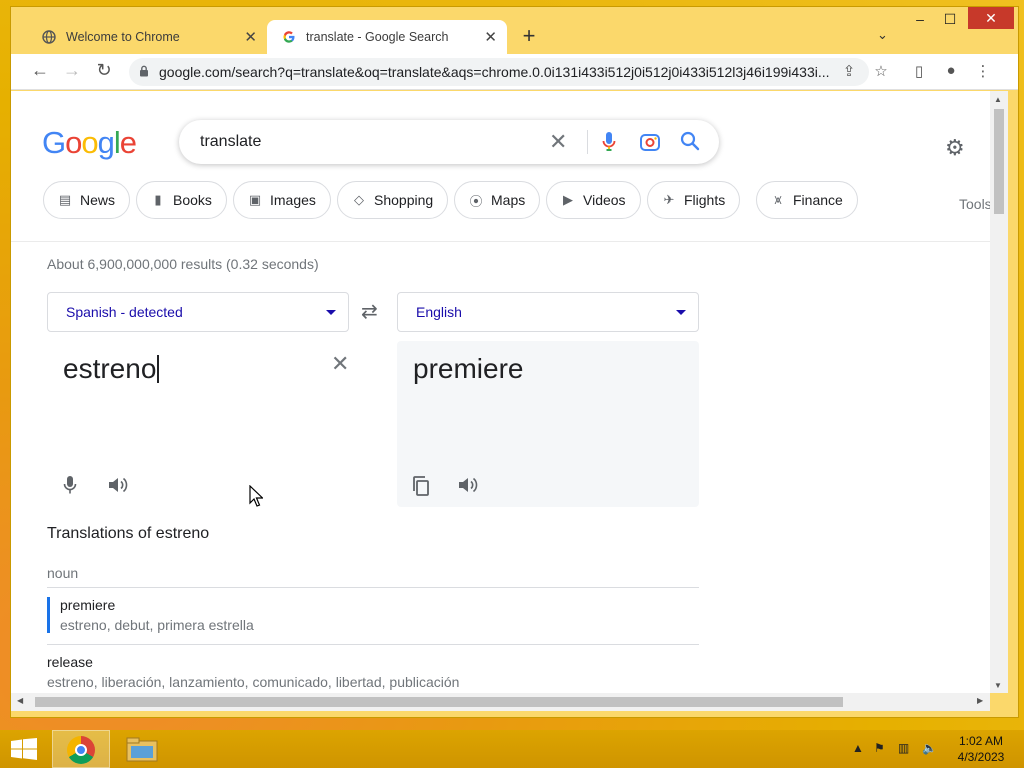 This screenshot has height=768, width=1024. Describe the element at coordinates (951, 70) in the screenshot. I see `profile-avatar-icon: ●` at that location.